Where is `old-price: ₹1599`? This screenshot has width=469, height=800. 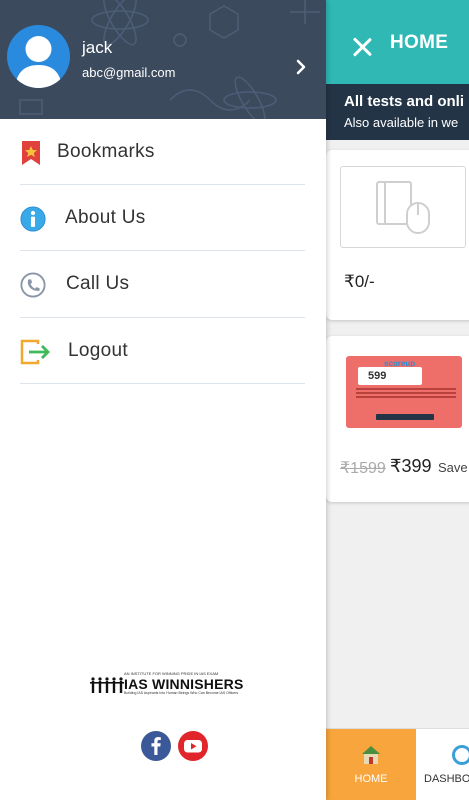
old-price: ₹1599 is located at coordinates (363, 468).